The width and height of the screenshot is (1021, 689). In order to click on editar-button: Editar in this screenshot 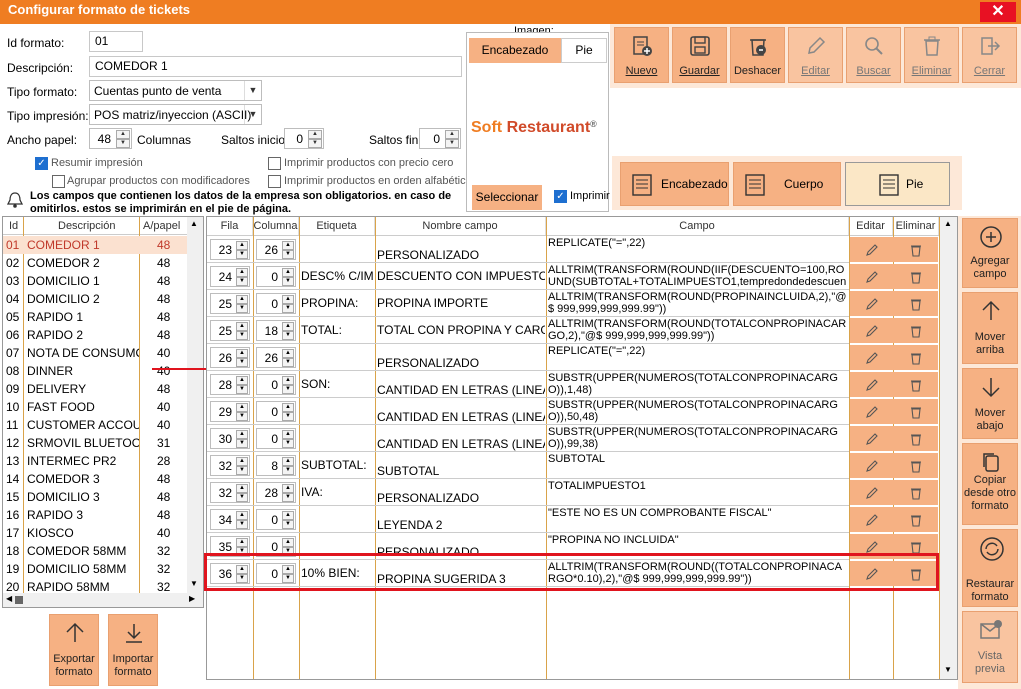, I will do `click(815, 55)`.